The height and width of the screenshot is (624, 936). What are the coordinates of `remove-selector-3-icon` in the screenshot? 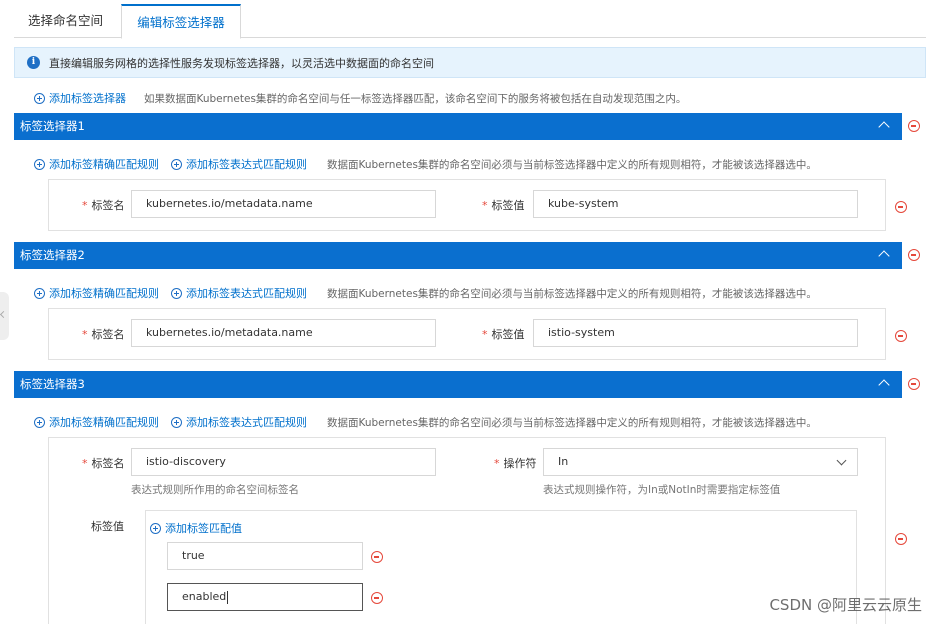 It's located at (914, 384).